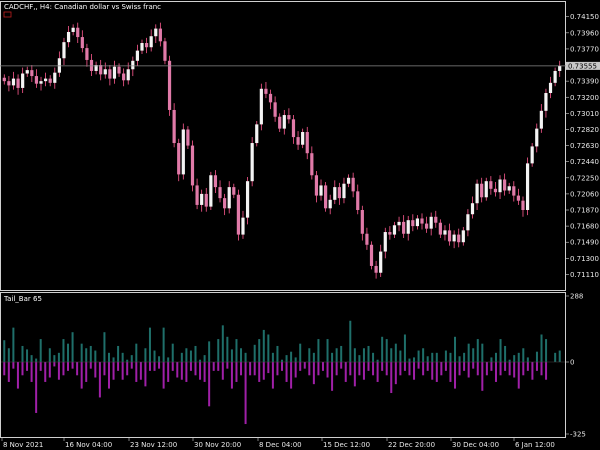  What do you see at coordinates (88, 445) in the screenshot?
I see `time-tick-label: 16 Nov 04:00` at bounding box center [88, 445].